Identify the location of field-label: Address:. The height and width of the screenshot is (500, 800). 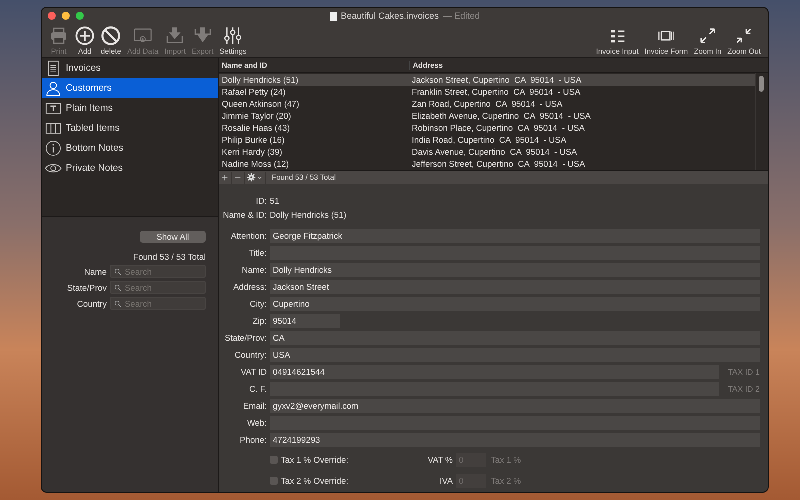
(249, 287).